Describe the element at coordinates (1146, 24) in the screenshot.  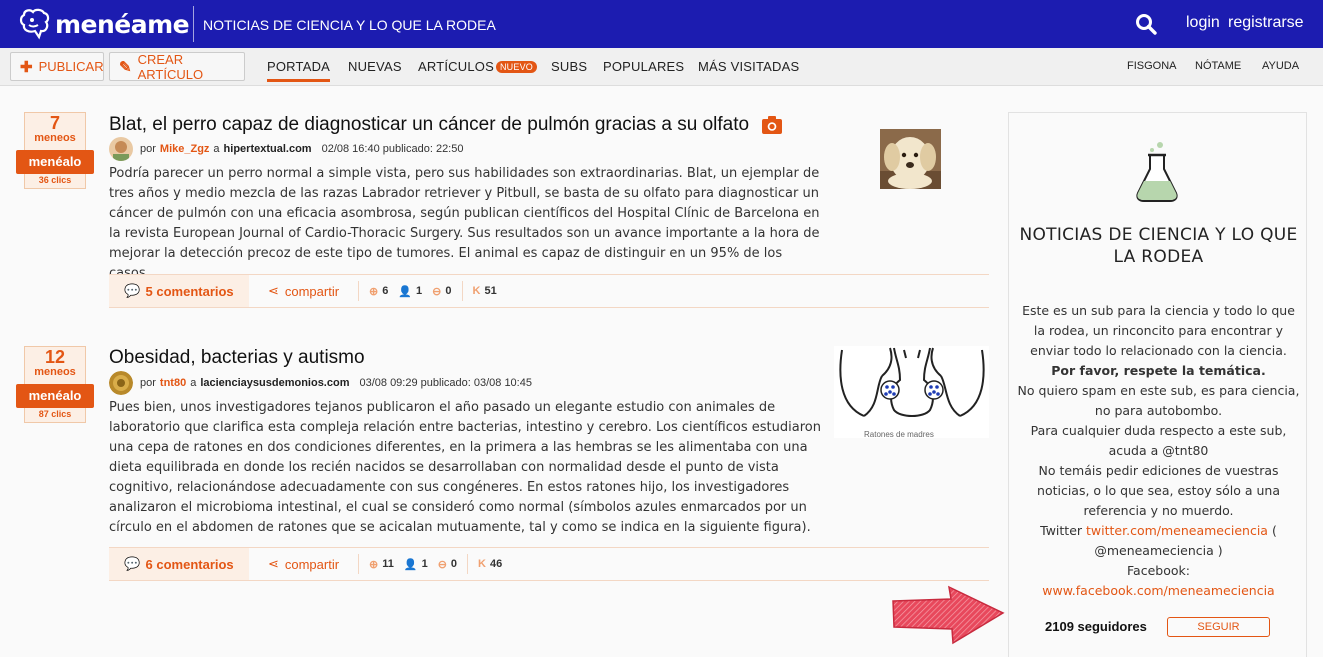
I see `search-icon` at that location.